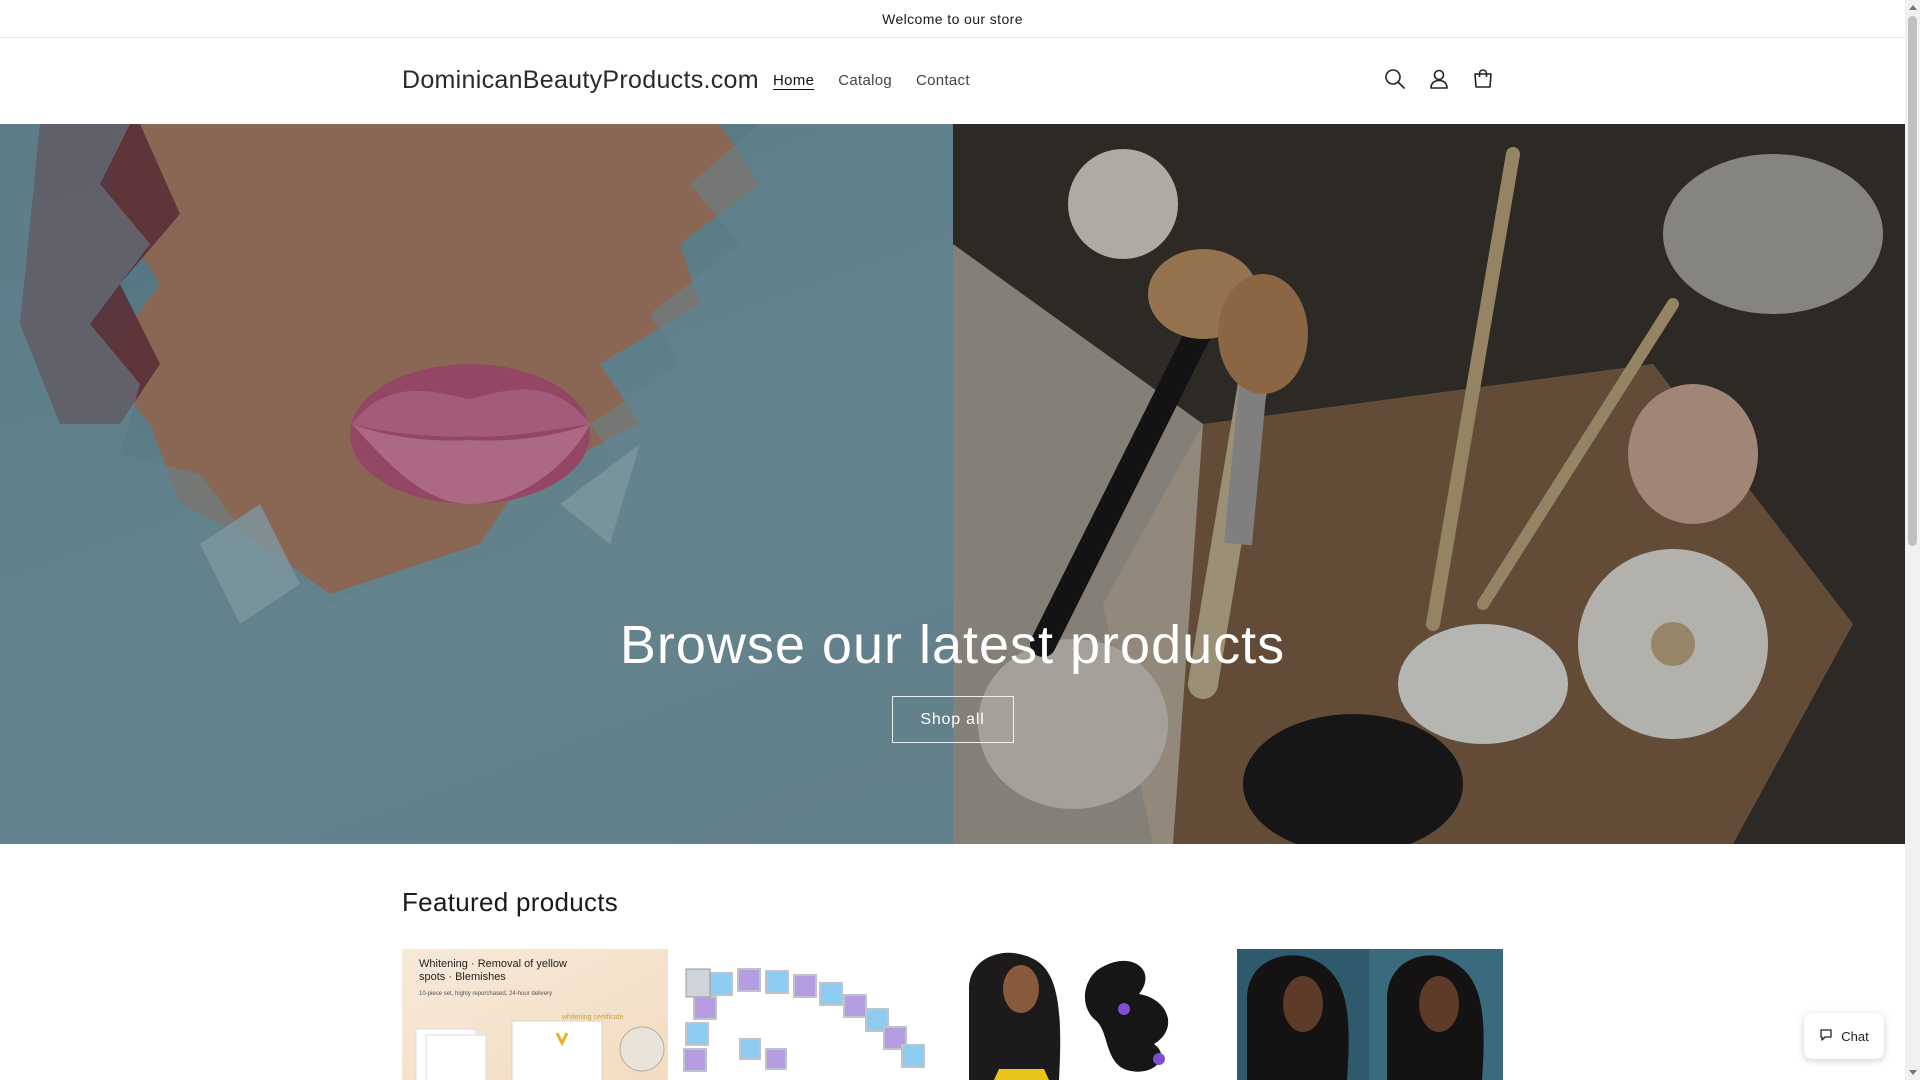 The image size is (1920, 1080). I want to click on product-image-text-1: Whitening · Removal of yellow, so click(493, 964).